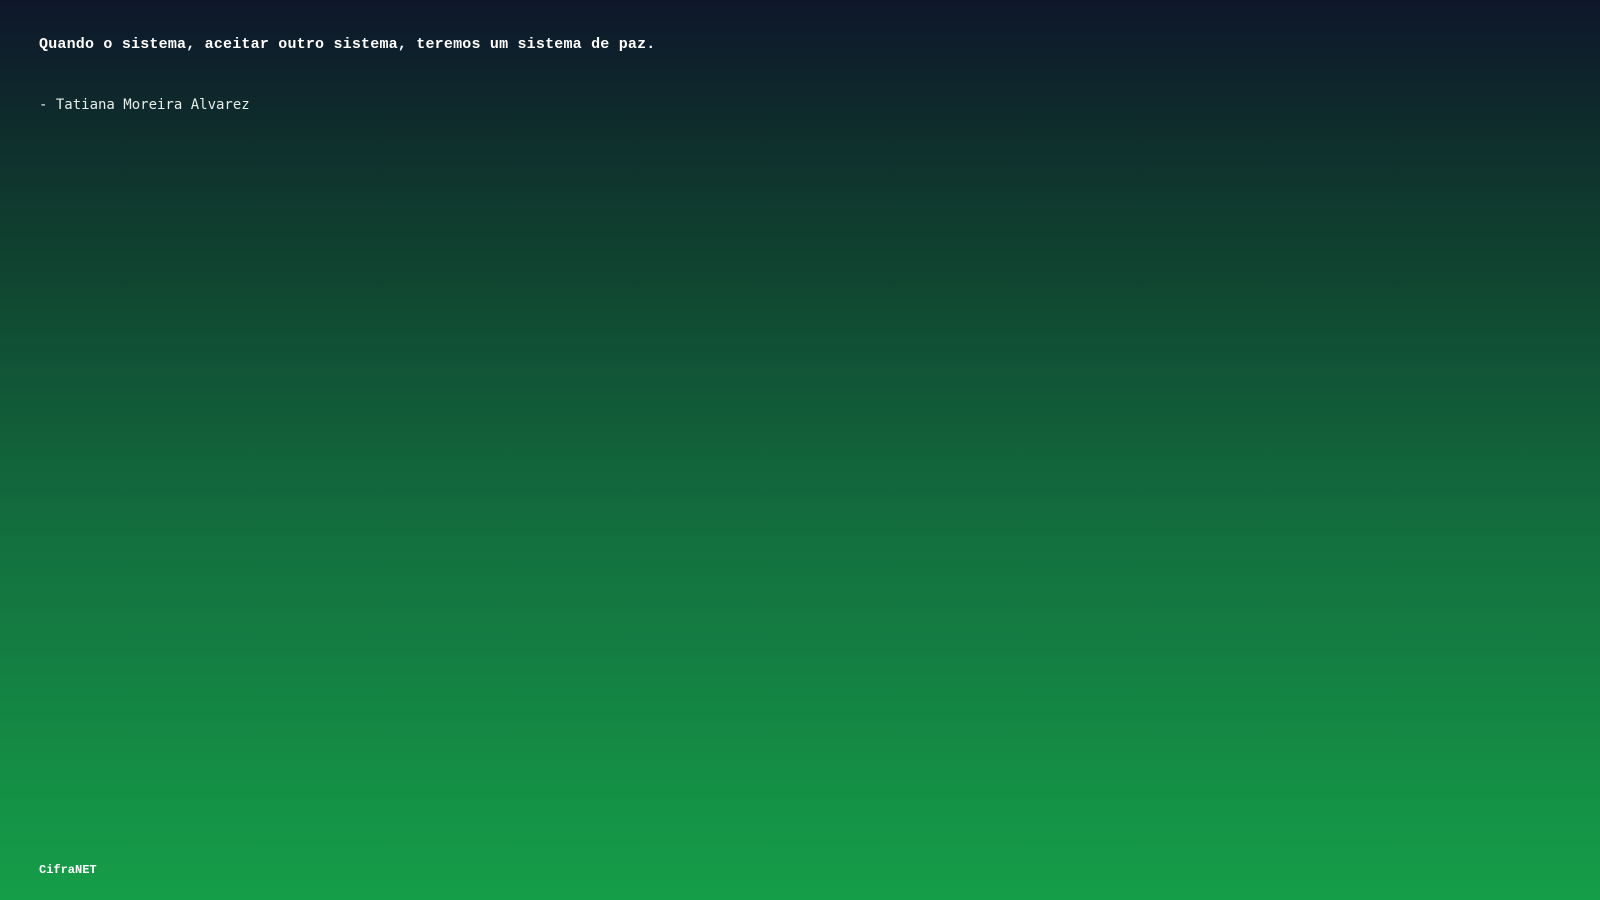 The image size is (1600, 900). I want to click on quote-author: - Tatiana Moreira Alvarez, so click(144, 105).